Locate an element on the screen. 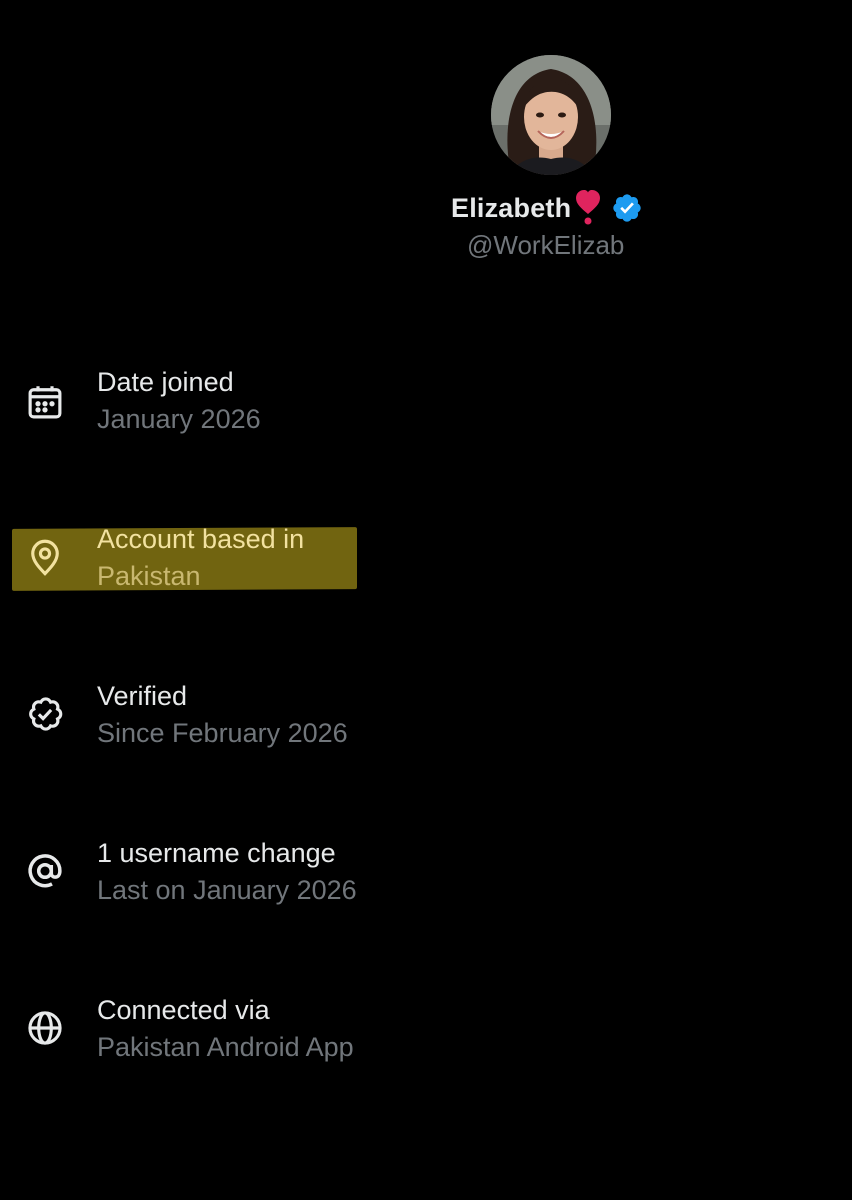 The height and width of the screenshot is (1200, 852). info-title: Connected via is located at coordinates (183, 1010).